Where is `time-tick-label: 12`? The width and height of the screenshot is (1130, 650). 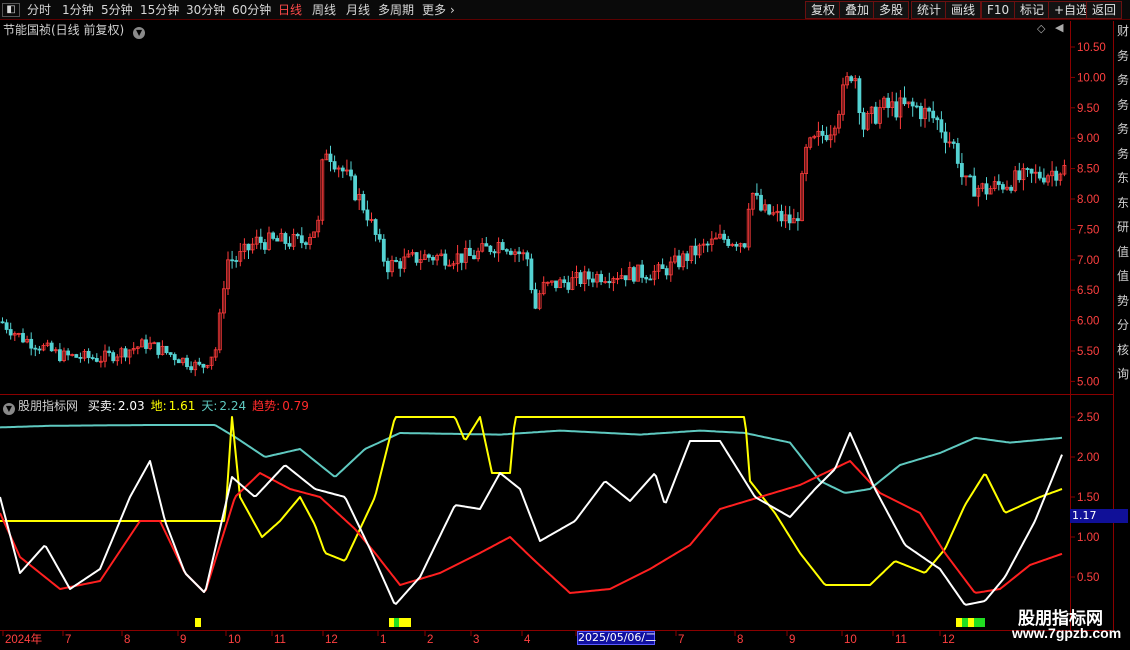 time-tick-label: 12 is located at coordinates (948, 640).